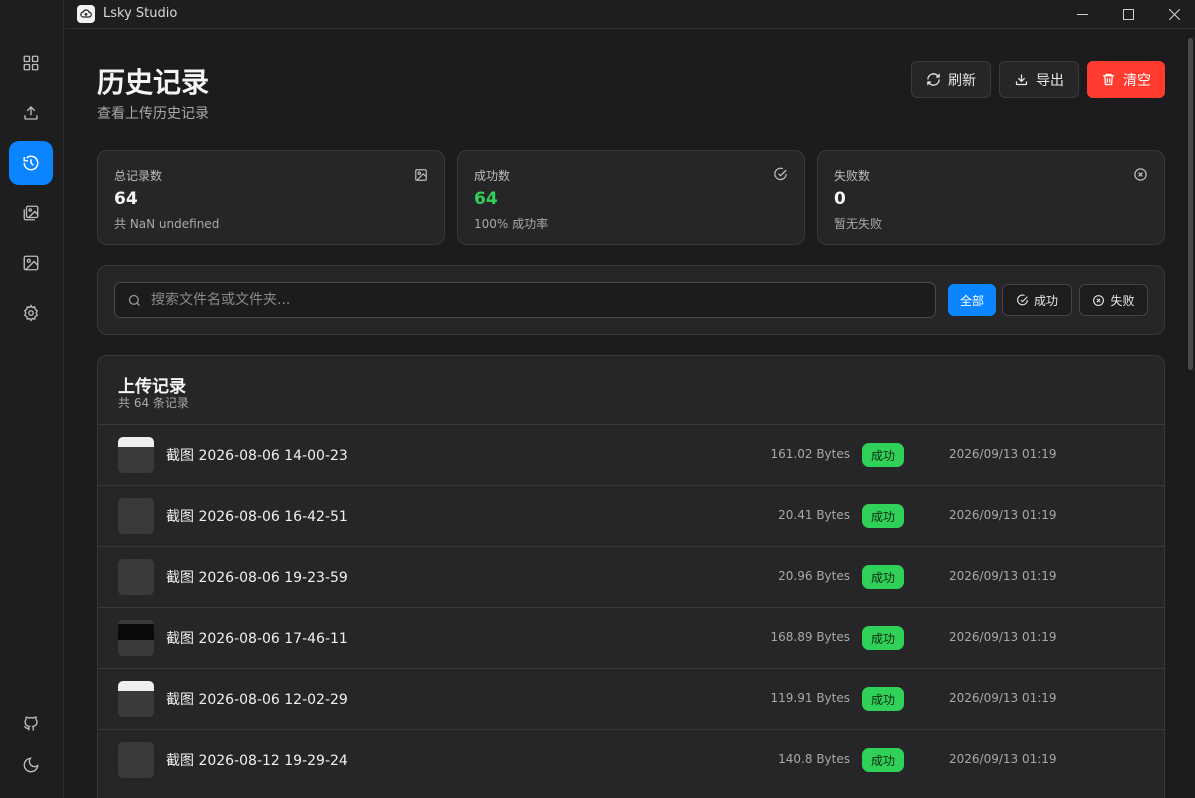  I want to click on stat-success-value: 64, so click(486, 199).